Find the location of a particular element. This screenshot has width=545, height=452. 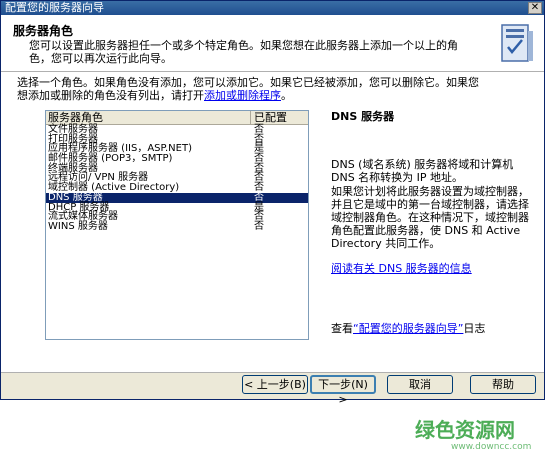

role-configured-status: 否 is located at coordinates (259, 226).